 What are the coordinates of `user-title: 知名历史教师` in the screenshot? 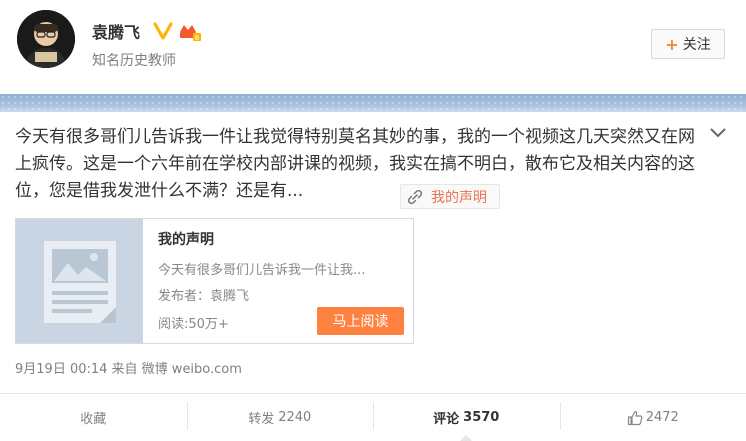 It's located at (134, 61).